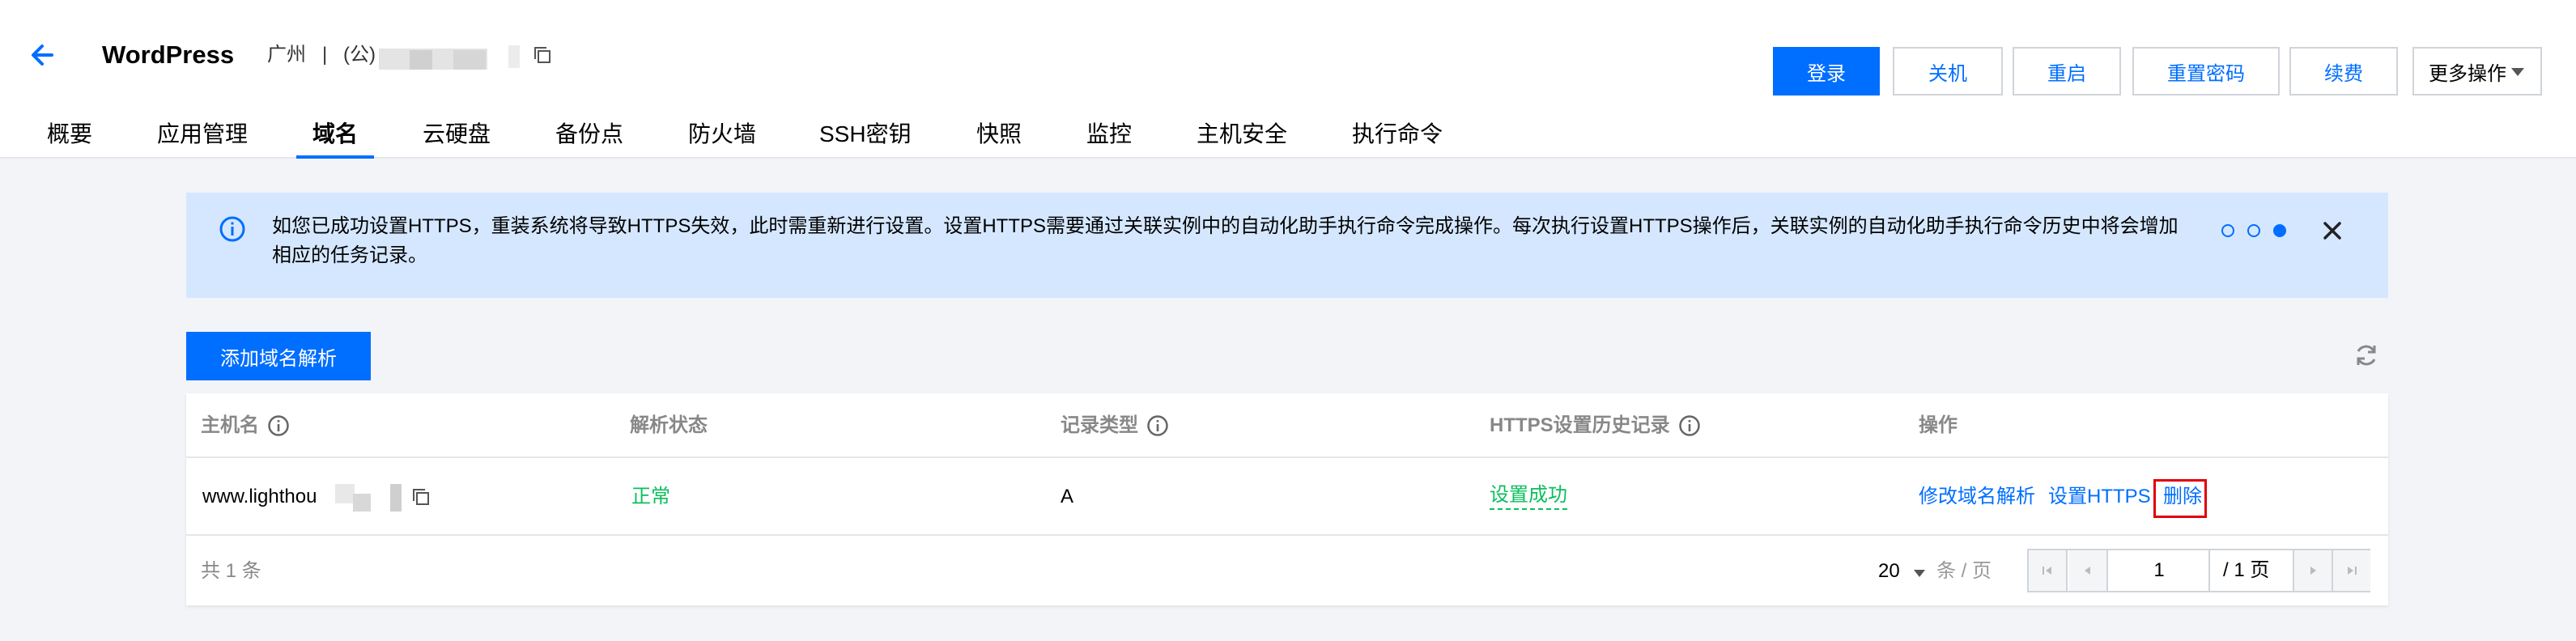 The image size is (2576, 641). I want to click on current-page-input, so click(2160, 571).